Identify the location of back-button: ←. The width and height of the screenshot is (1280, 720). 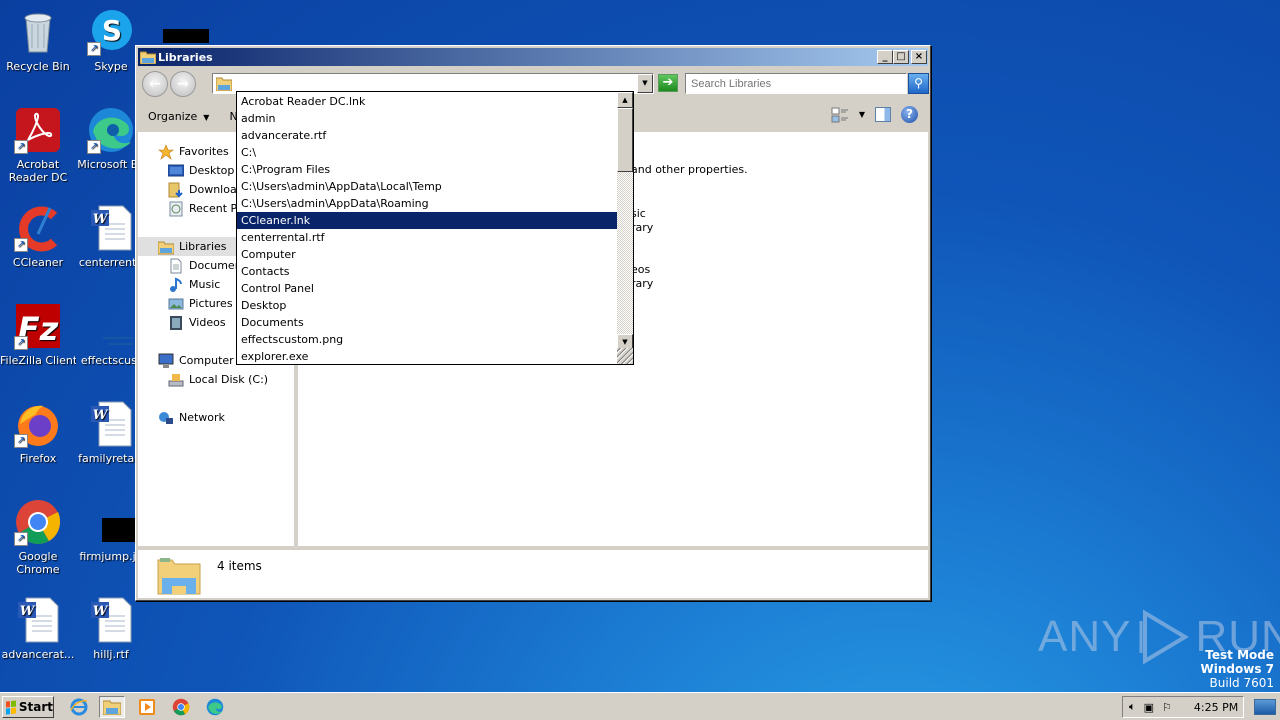
(155, 84).